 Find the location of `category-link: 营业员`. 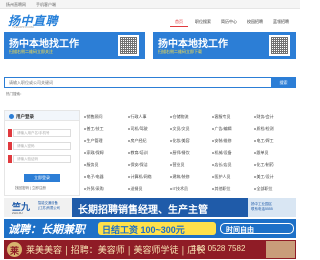

category-link: 营业员 is located at coordinates (177, 165).